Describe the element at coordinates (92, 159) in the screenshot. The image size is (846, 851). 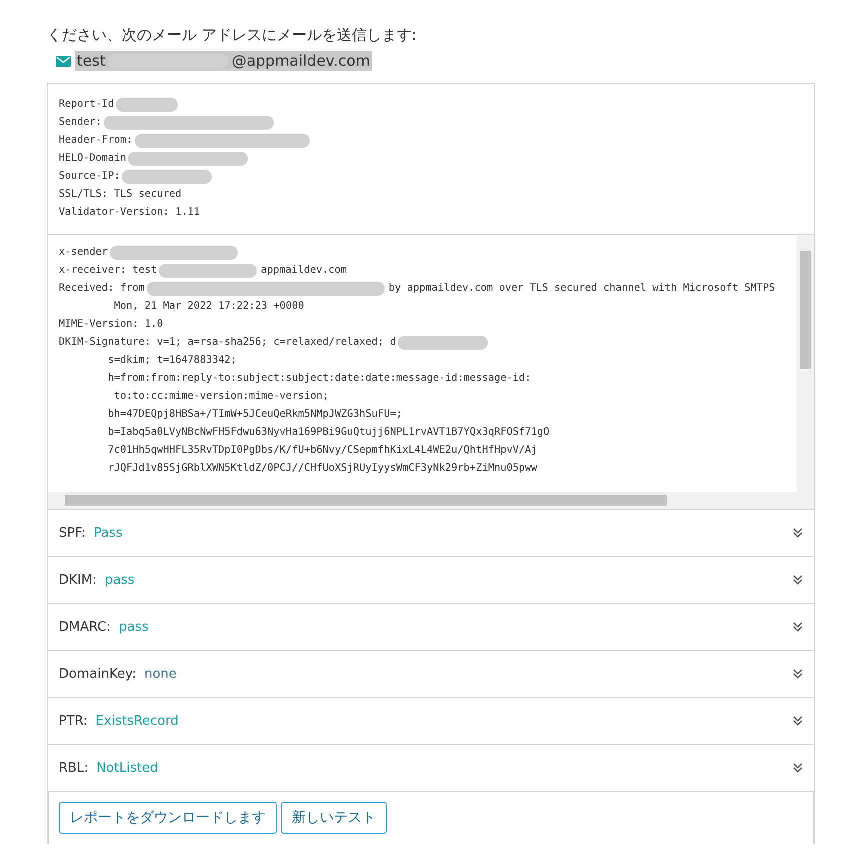
I see `header-text: HELO-Domain` at that location.